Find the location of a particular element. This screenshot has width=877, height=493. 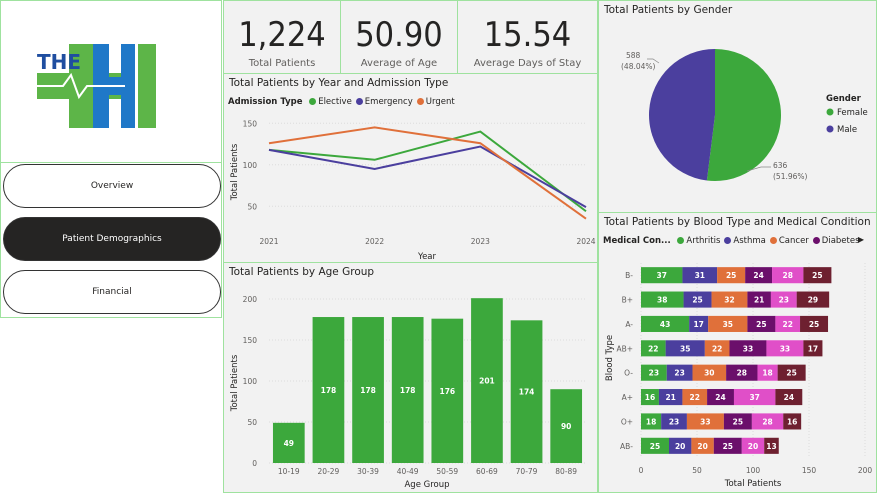

x-tick-label: 2022 is located at coordinates (374, 241).